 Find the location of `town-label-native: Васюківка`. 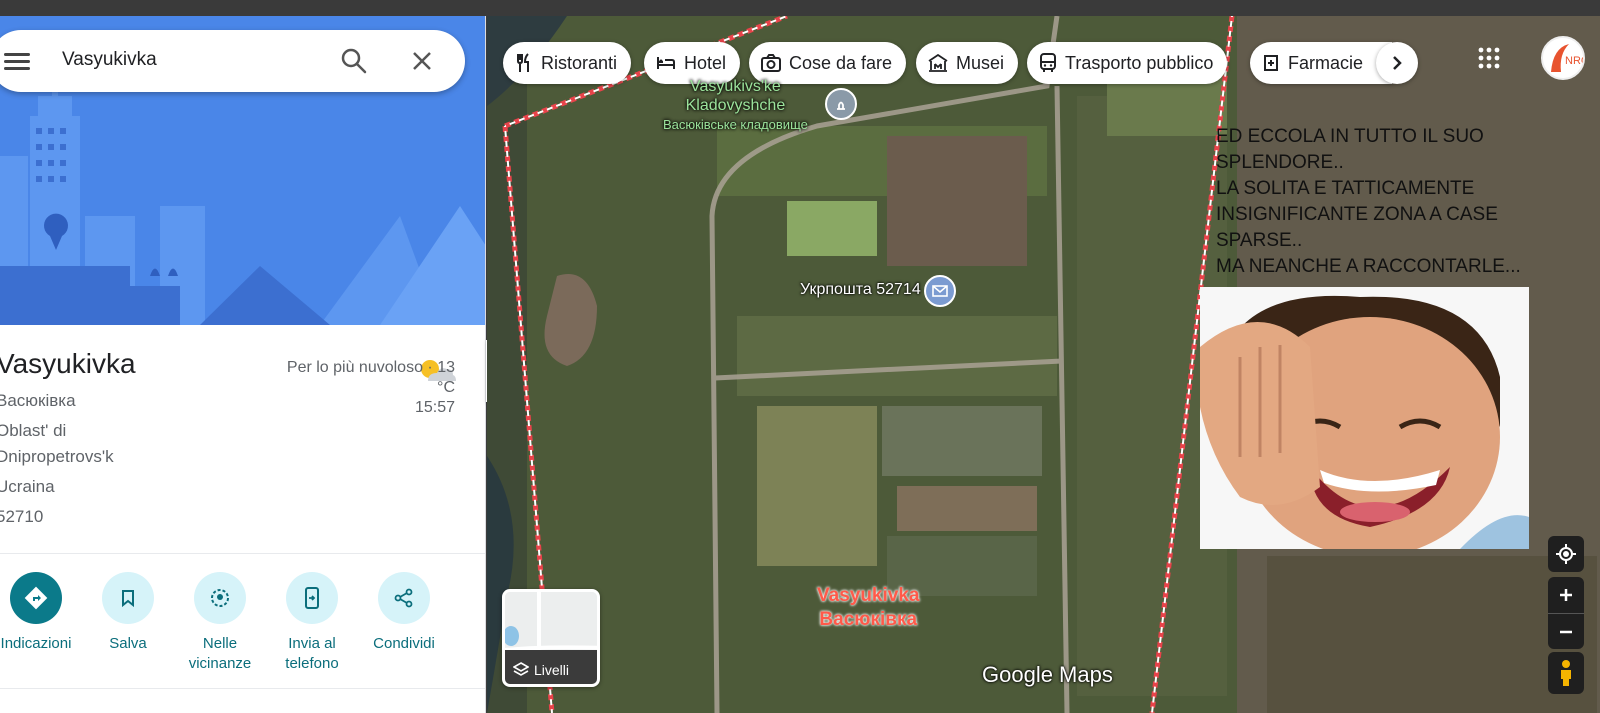

town-label-native: Васюківка is located at coordinates (868, 619).